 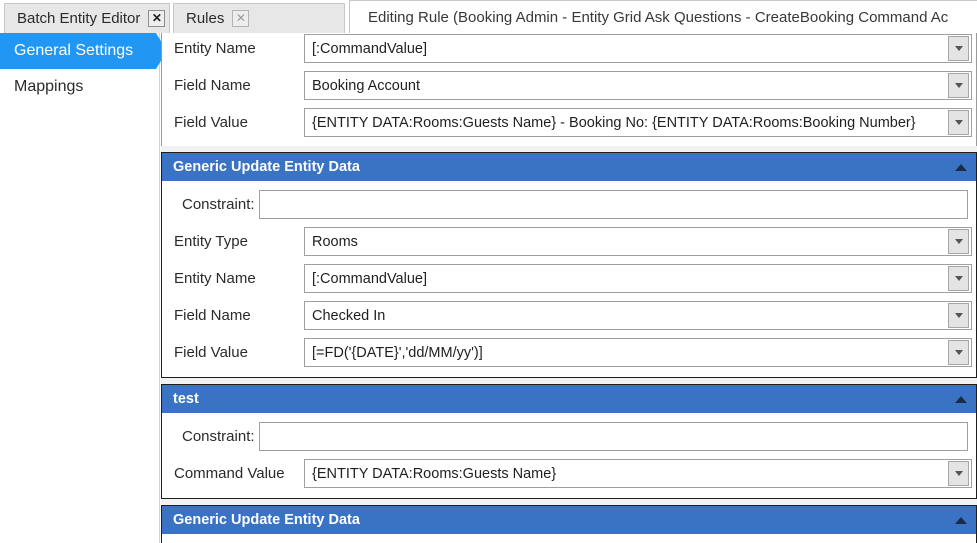 I want to click on tab-label: Rules, so click(x=205, y=18).